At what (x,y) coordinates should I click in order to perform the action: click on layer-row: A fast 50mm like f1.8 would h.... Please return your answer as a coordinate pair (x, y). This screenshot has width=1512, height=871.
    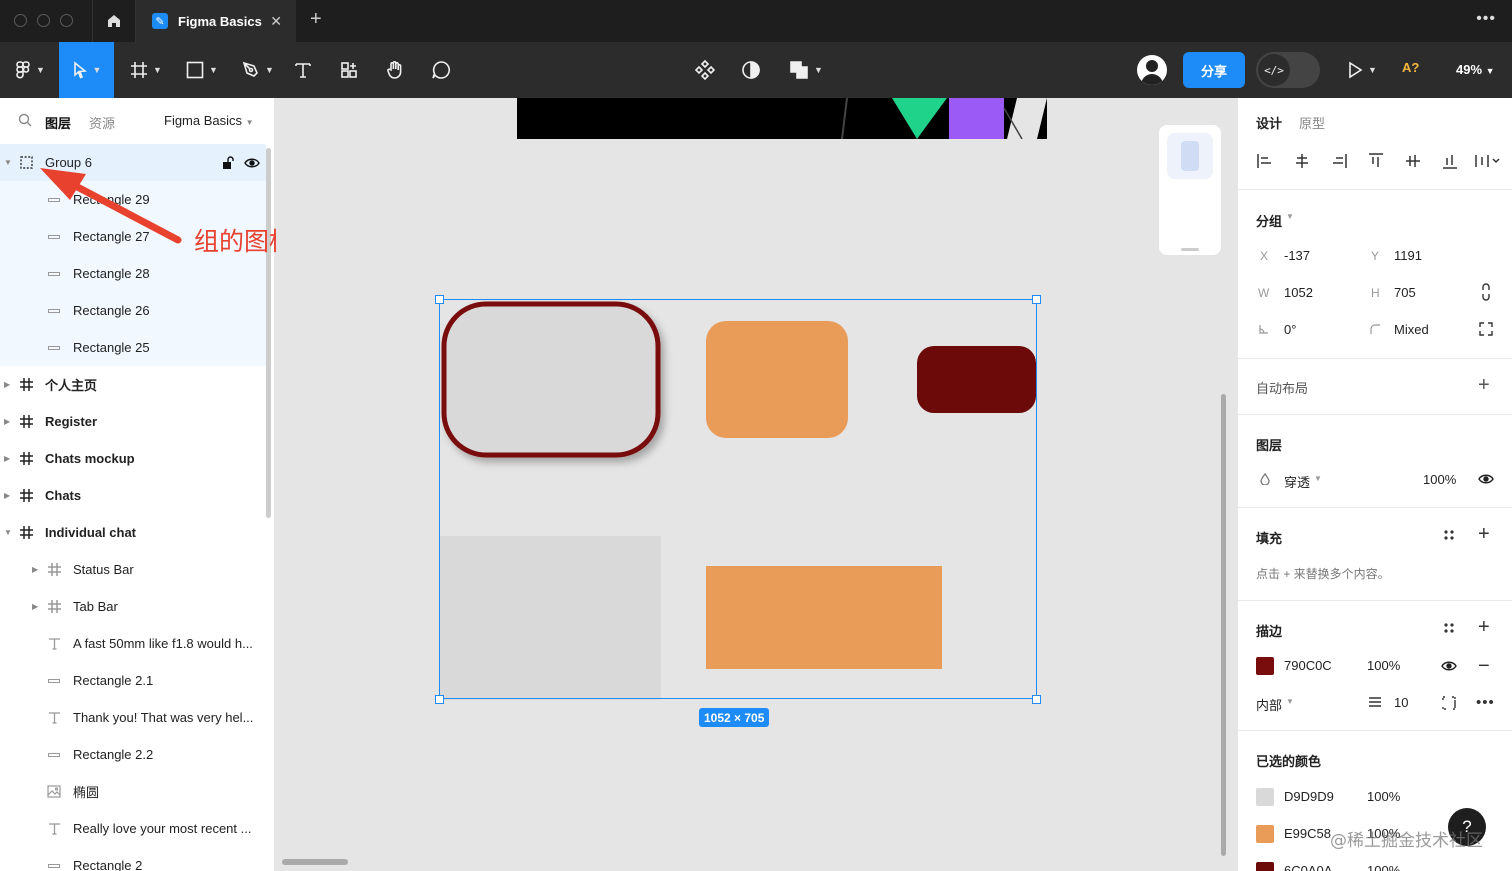
    Looking at the image, I should click on (133, 643).